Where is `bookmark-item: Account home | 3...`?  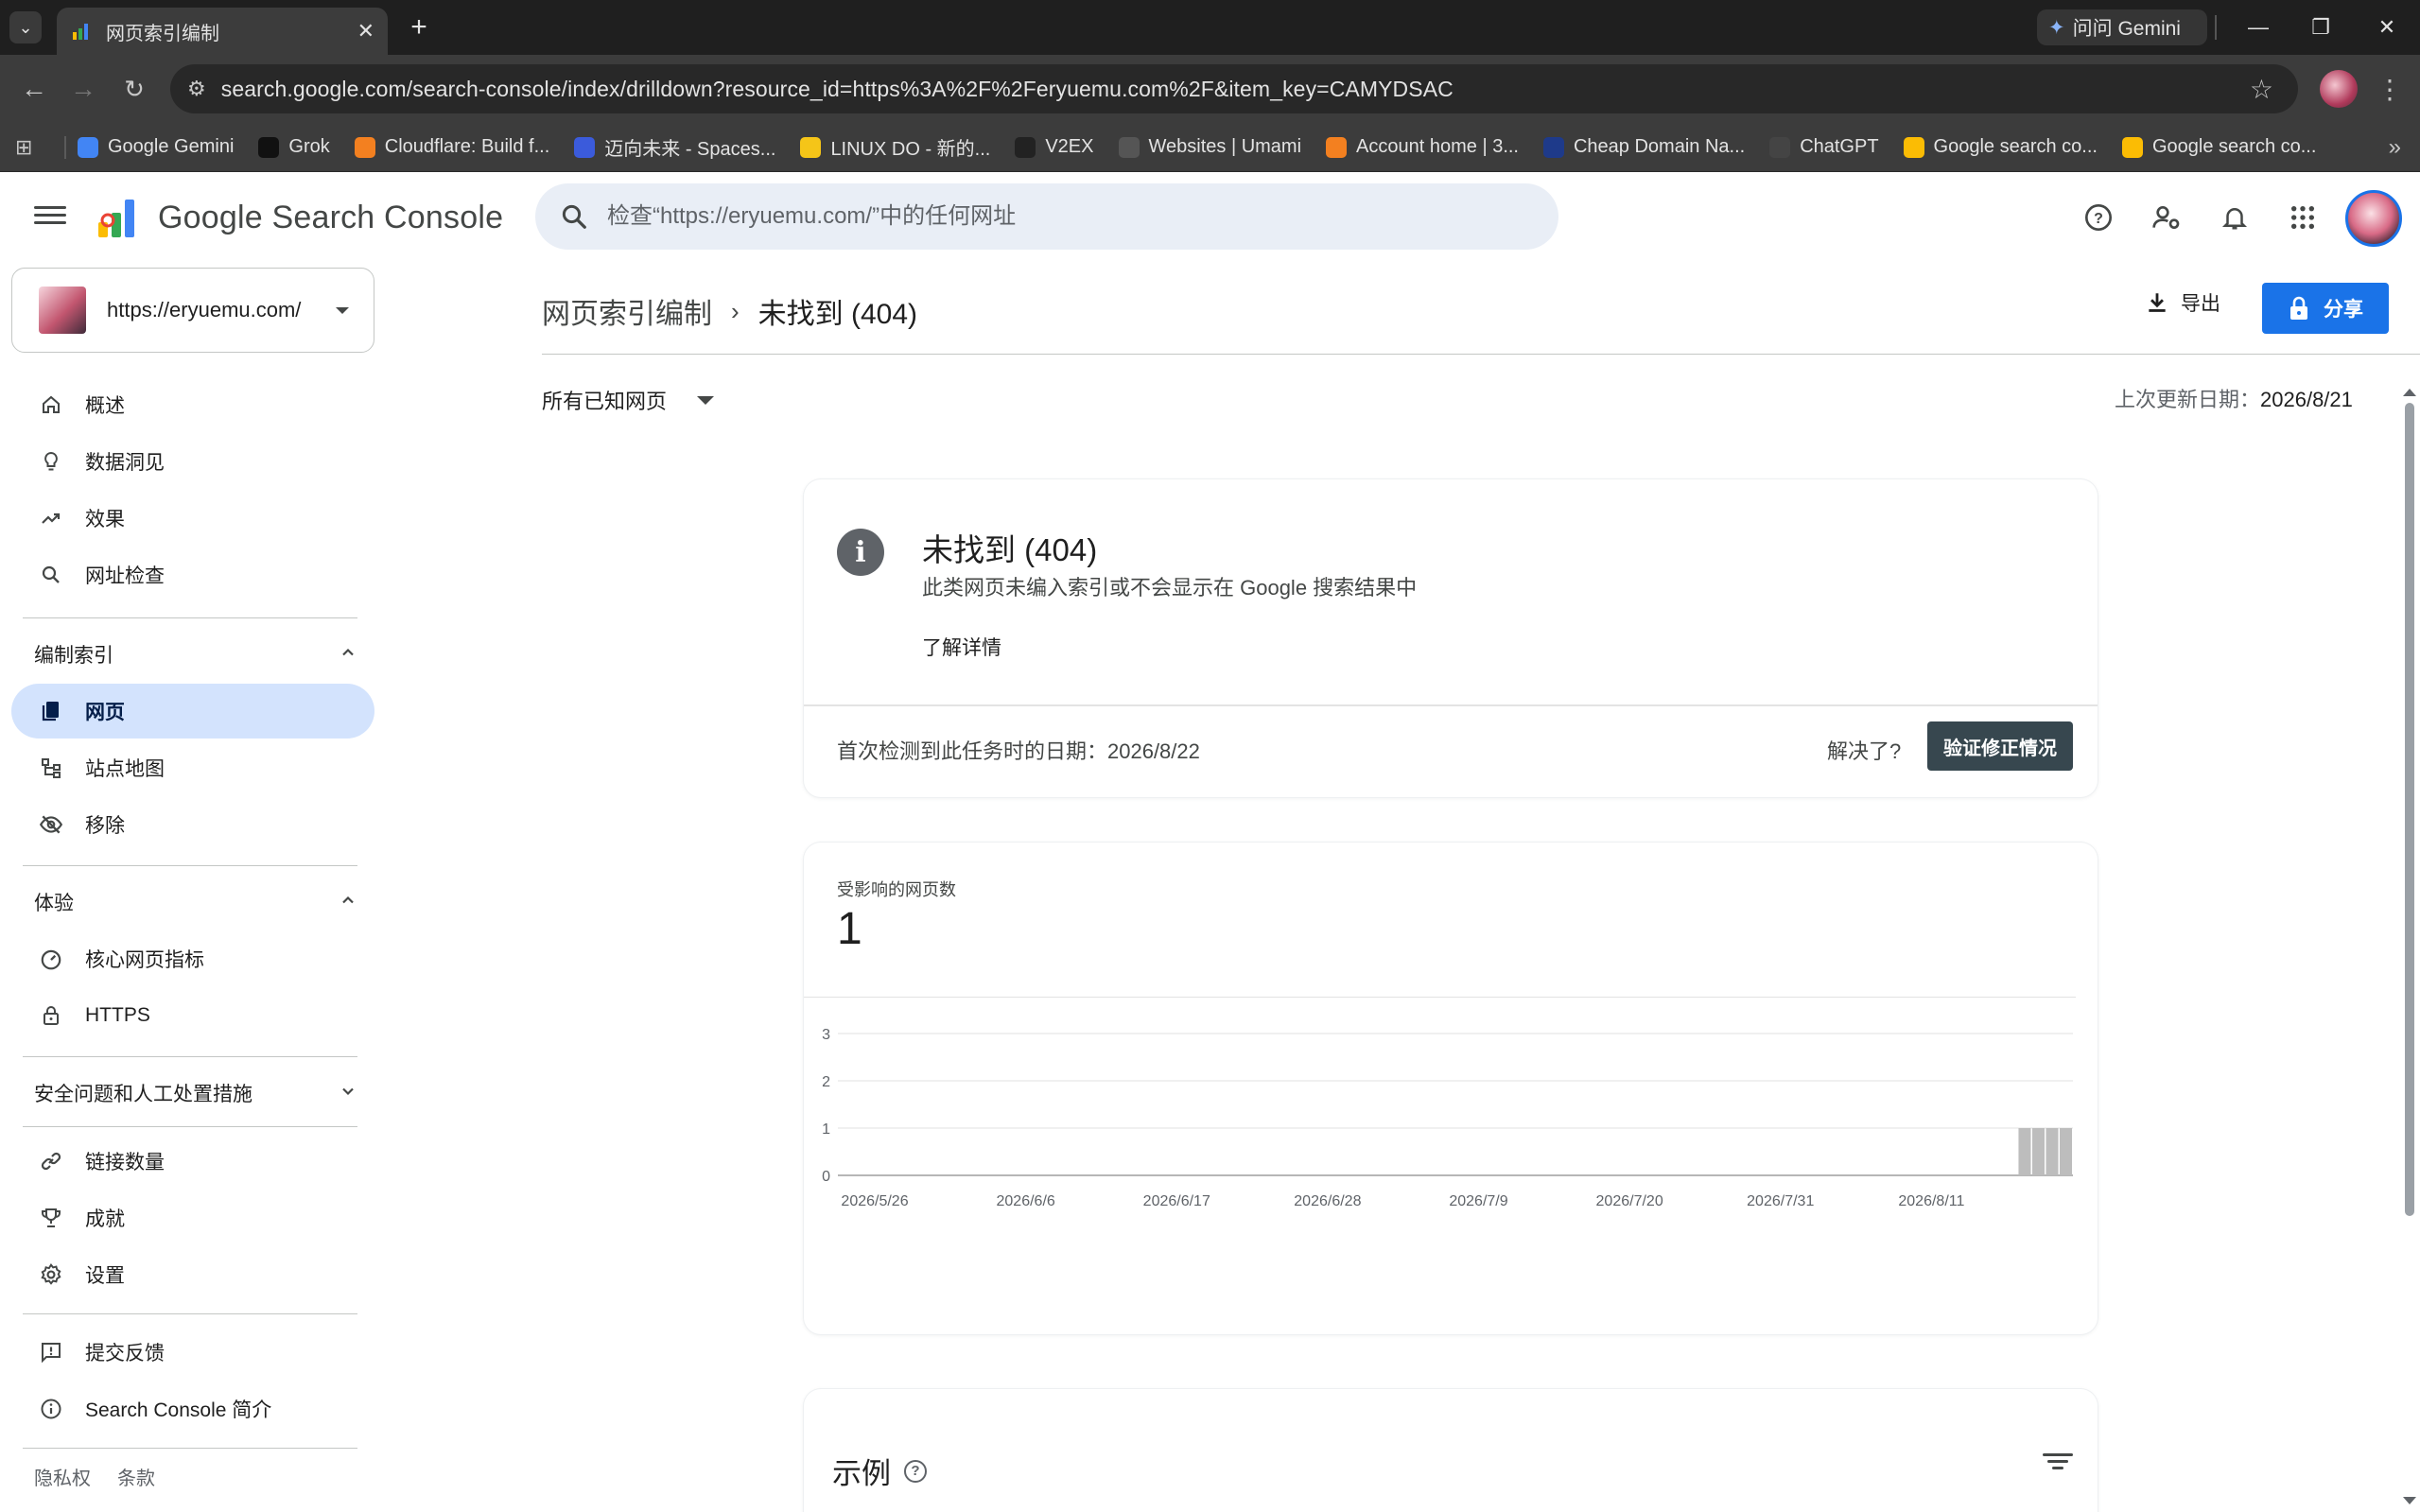
bookmark-item: Account home | 3... is located at coordinates (1422, 147).